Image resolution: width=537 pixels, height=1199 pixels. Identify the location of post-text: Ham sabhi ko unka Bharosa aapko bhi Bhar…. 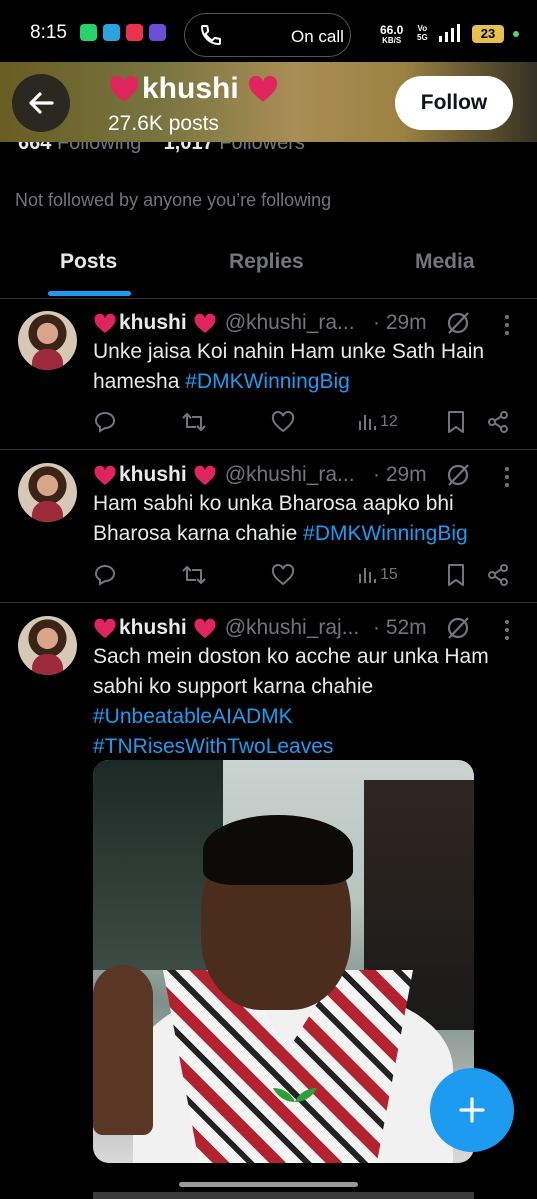
(308, 519).